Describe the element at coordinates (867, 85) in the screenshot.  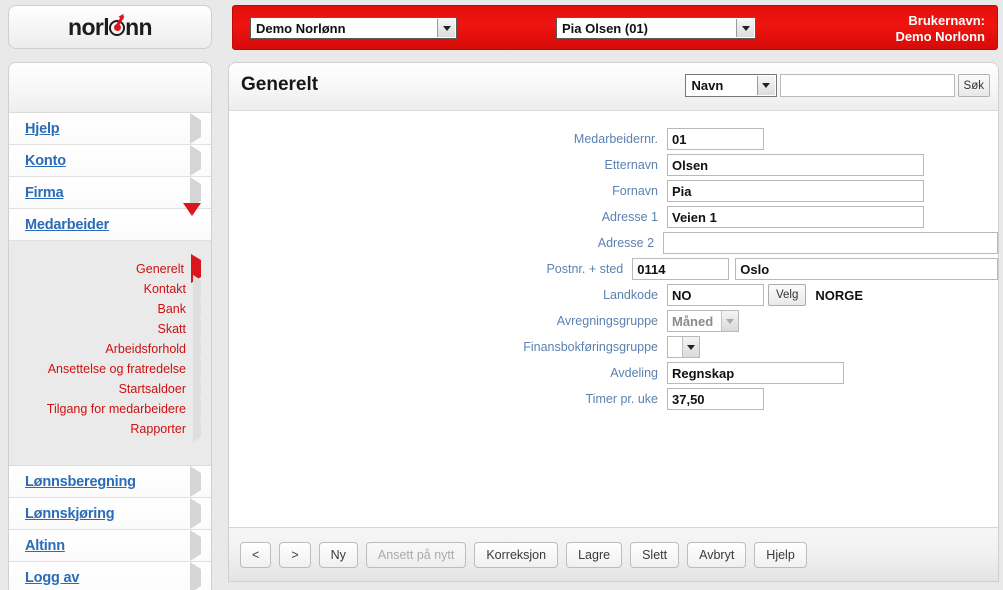
I see `search-input` at that location.